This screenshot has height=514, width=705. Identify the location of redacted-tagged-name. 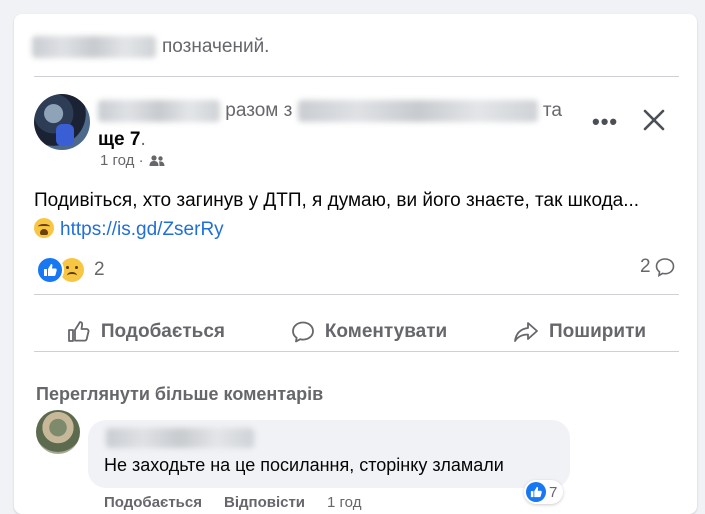
(417, 110).